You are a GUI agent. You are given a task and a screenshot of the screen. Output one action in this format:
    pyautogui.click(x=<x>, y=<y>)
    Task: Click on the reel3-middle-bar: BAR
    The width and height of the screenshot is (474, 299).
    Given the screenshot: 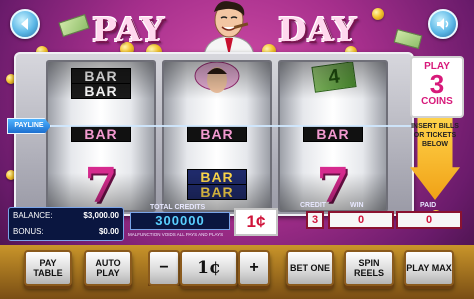 What is the action you would take?
    pyautogui.click(x=333, y=134)
    